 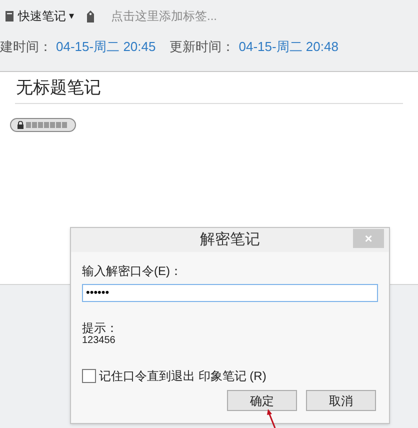 I want to click on ok-button: 确定, so click(x=262, y=400).